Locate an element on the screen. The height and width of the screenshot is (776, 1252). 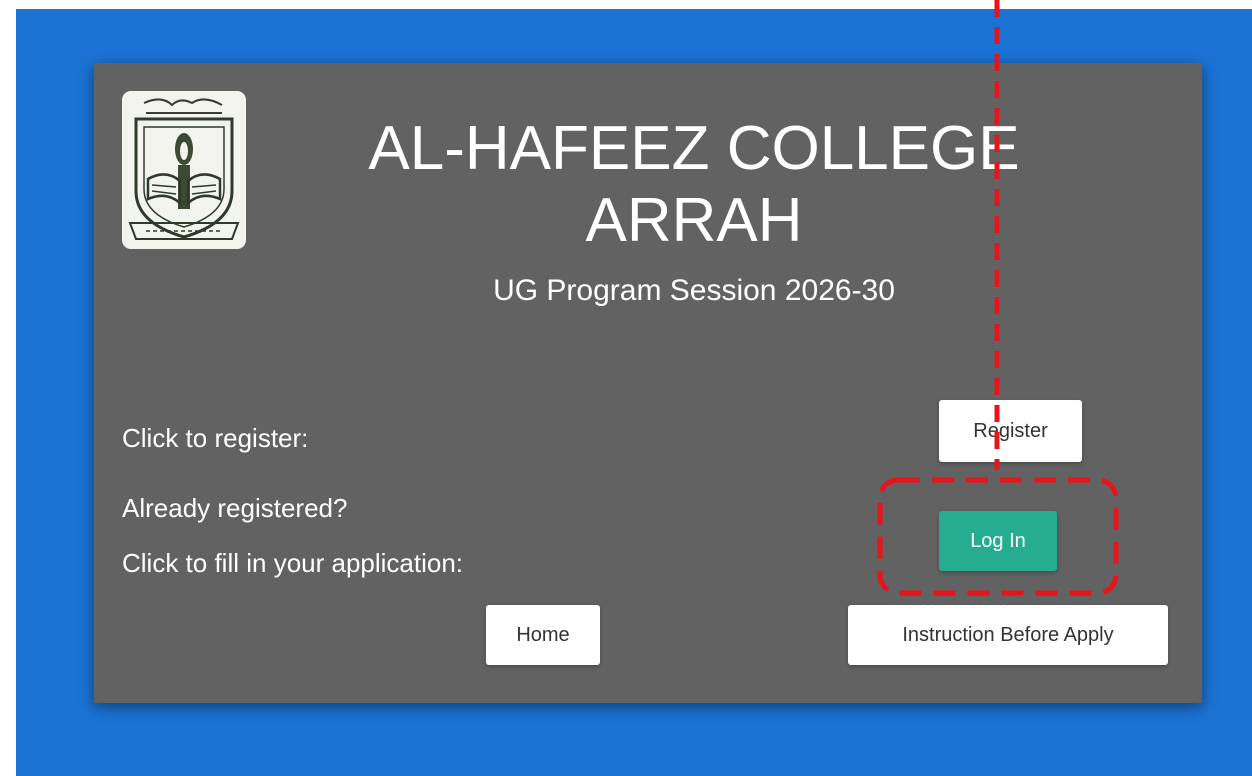
college-title-line2: ARRAH is located at coordinates (694, 220).